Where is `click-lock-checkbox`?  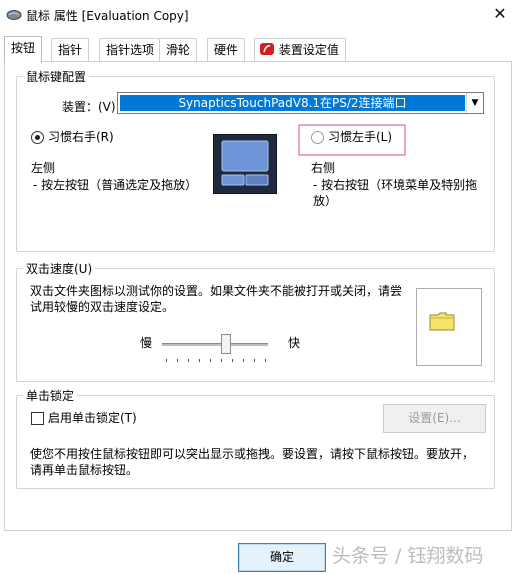
click-lock-checkbox is located at coordinates (37, 418).